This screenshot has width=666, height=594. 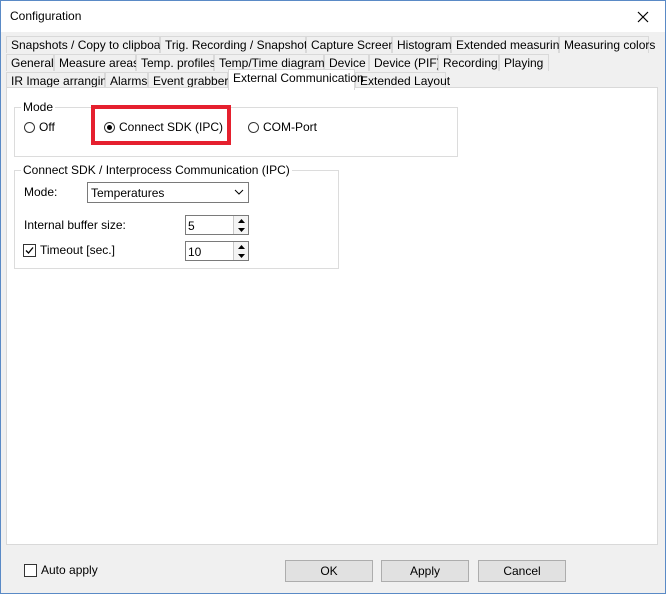 What do you see at coordinates (239, 192) in the screenshot?
I see `chevron-down-icon` at bounding box center [239, 192].